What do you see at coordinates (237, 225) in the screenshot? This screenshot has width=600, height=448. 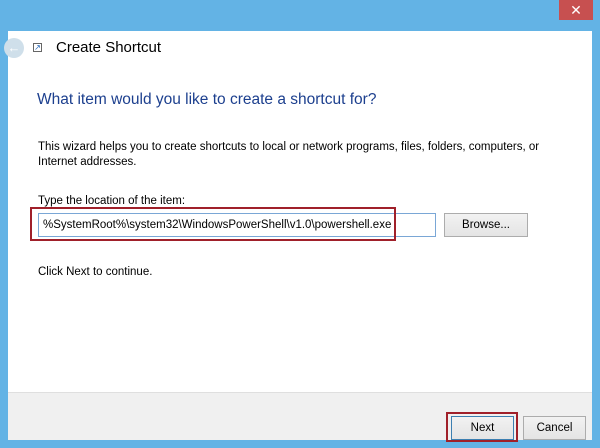 I see `location-input` at bounding box center [237, 225].